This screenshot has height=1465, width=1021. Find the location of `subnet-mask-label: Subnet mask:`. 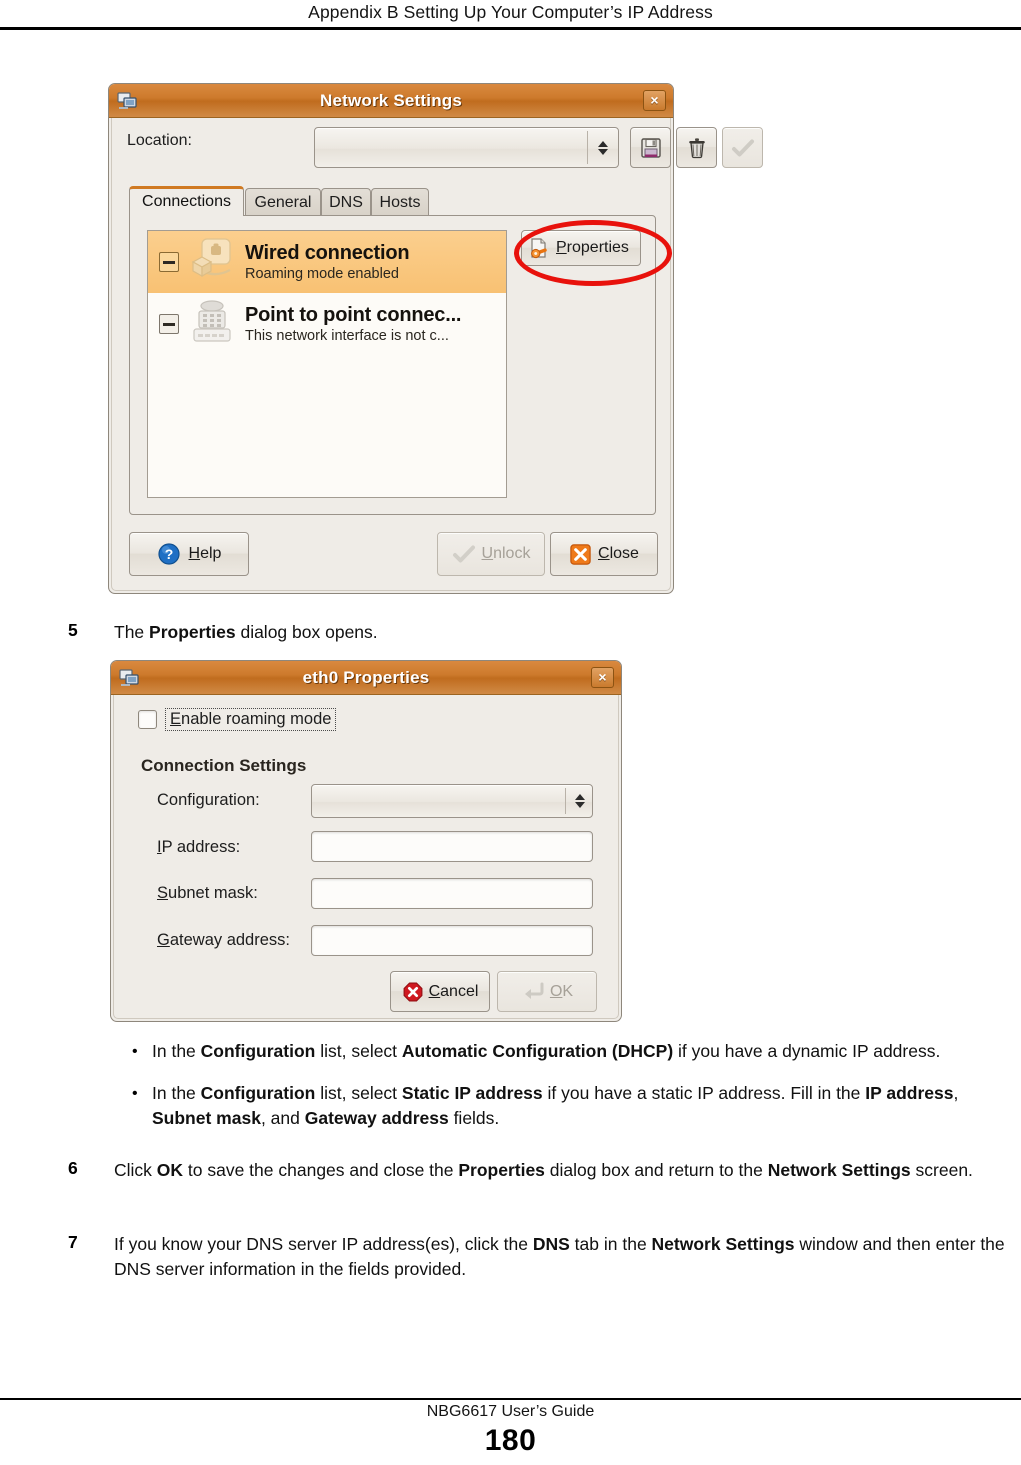

subnet-mask-label: Subnet mask: is located at coordinates (207, 893).